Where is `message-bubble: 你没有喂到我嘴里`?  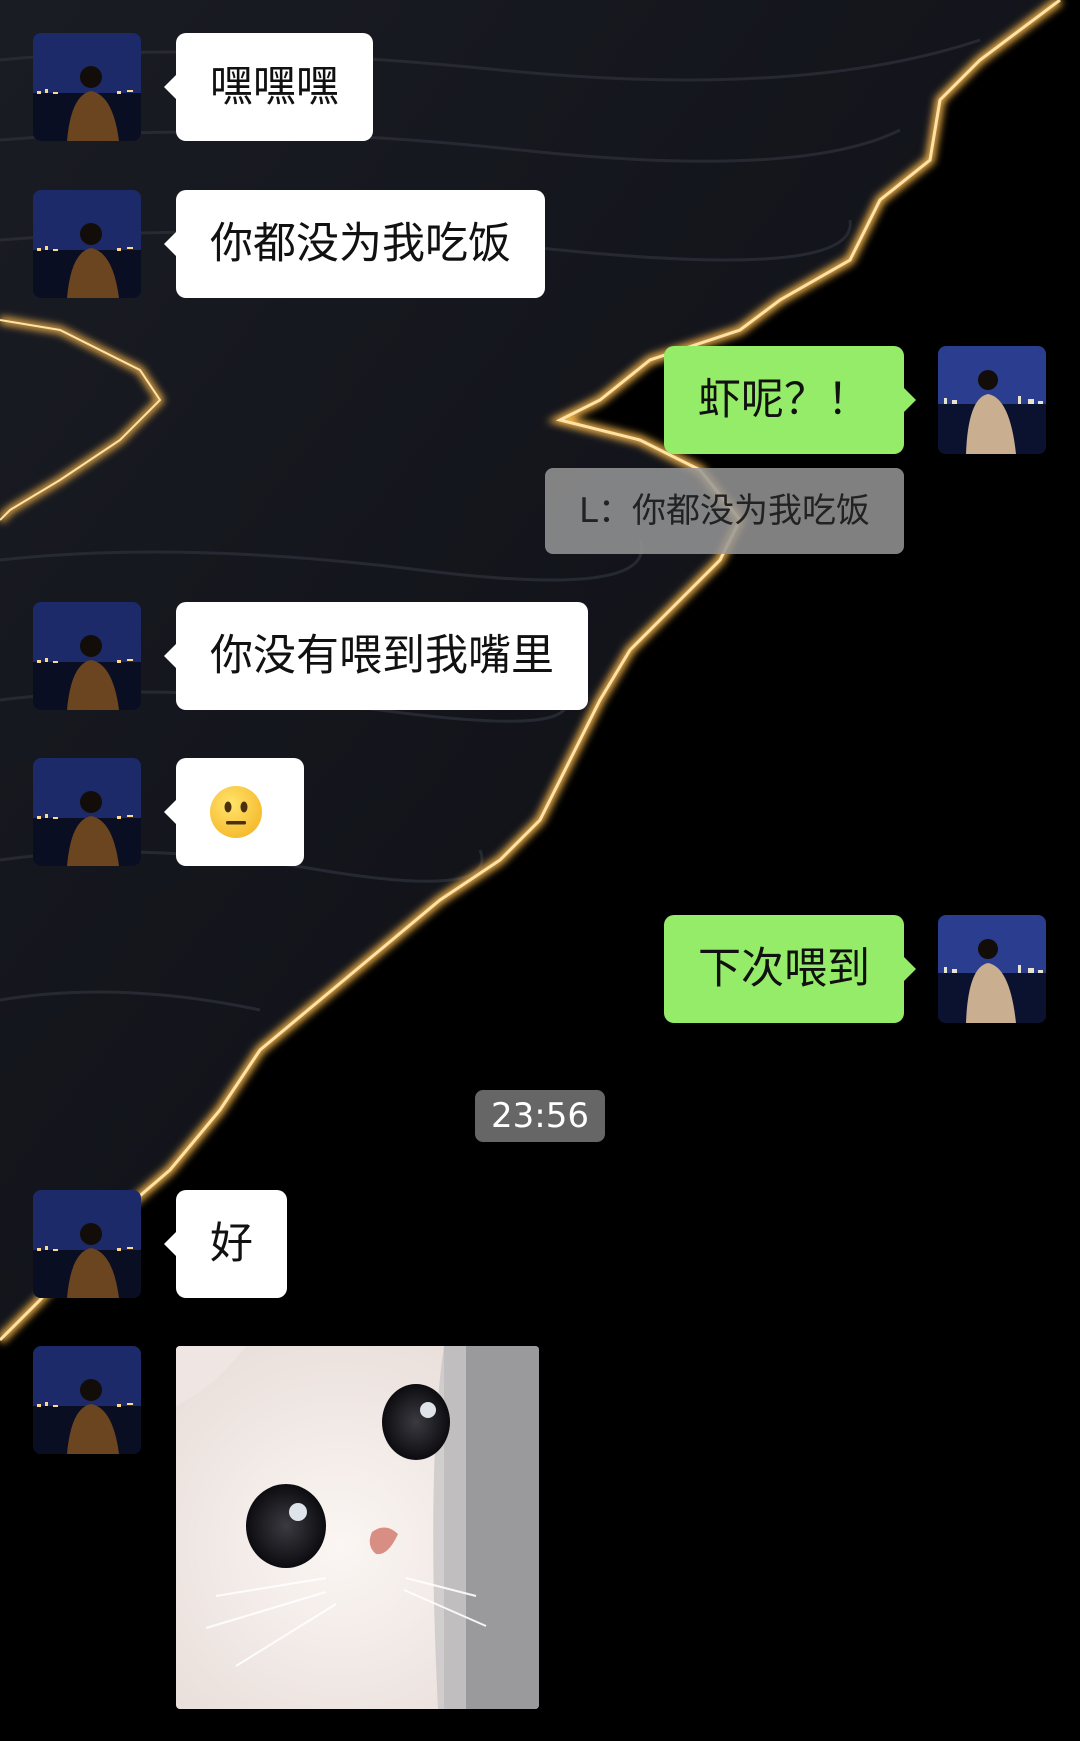
message-bubble: 你没有喂到我嘴里 is located at coordinates (376, 656).